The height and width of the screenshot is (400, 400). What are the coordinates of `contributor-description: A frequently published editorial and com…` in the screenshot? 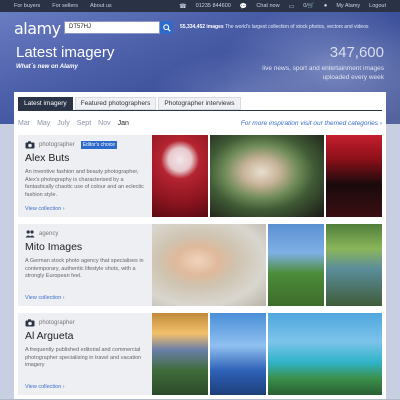 It's located at (83, 357).